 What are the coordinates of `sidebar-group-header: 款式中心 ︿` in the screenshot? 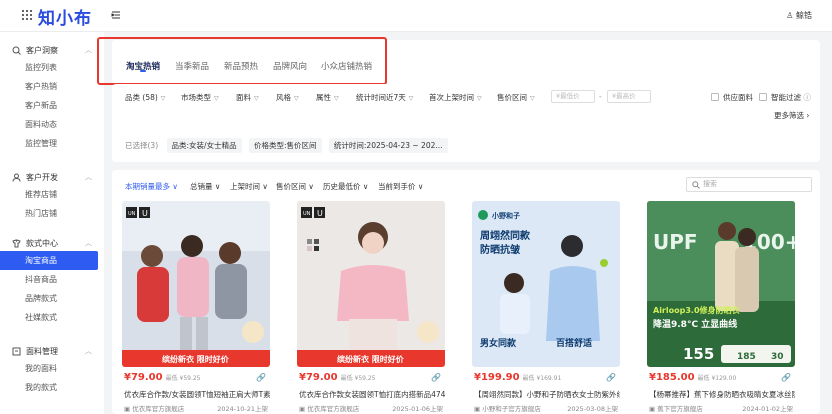 It's located at (52, 243).